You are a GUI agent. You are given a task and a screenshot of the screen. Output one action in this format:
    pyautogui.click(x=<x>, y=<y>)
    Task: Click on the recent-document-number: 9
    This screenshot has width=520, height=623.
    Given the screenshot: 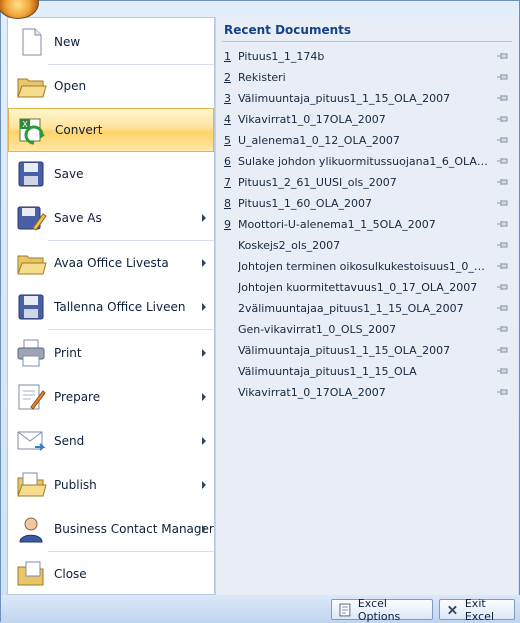 What is the action you would take?
    pyautogui.click(x=227, y=224)
    